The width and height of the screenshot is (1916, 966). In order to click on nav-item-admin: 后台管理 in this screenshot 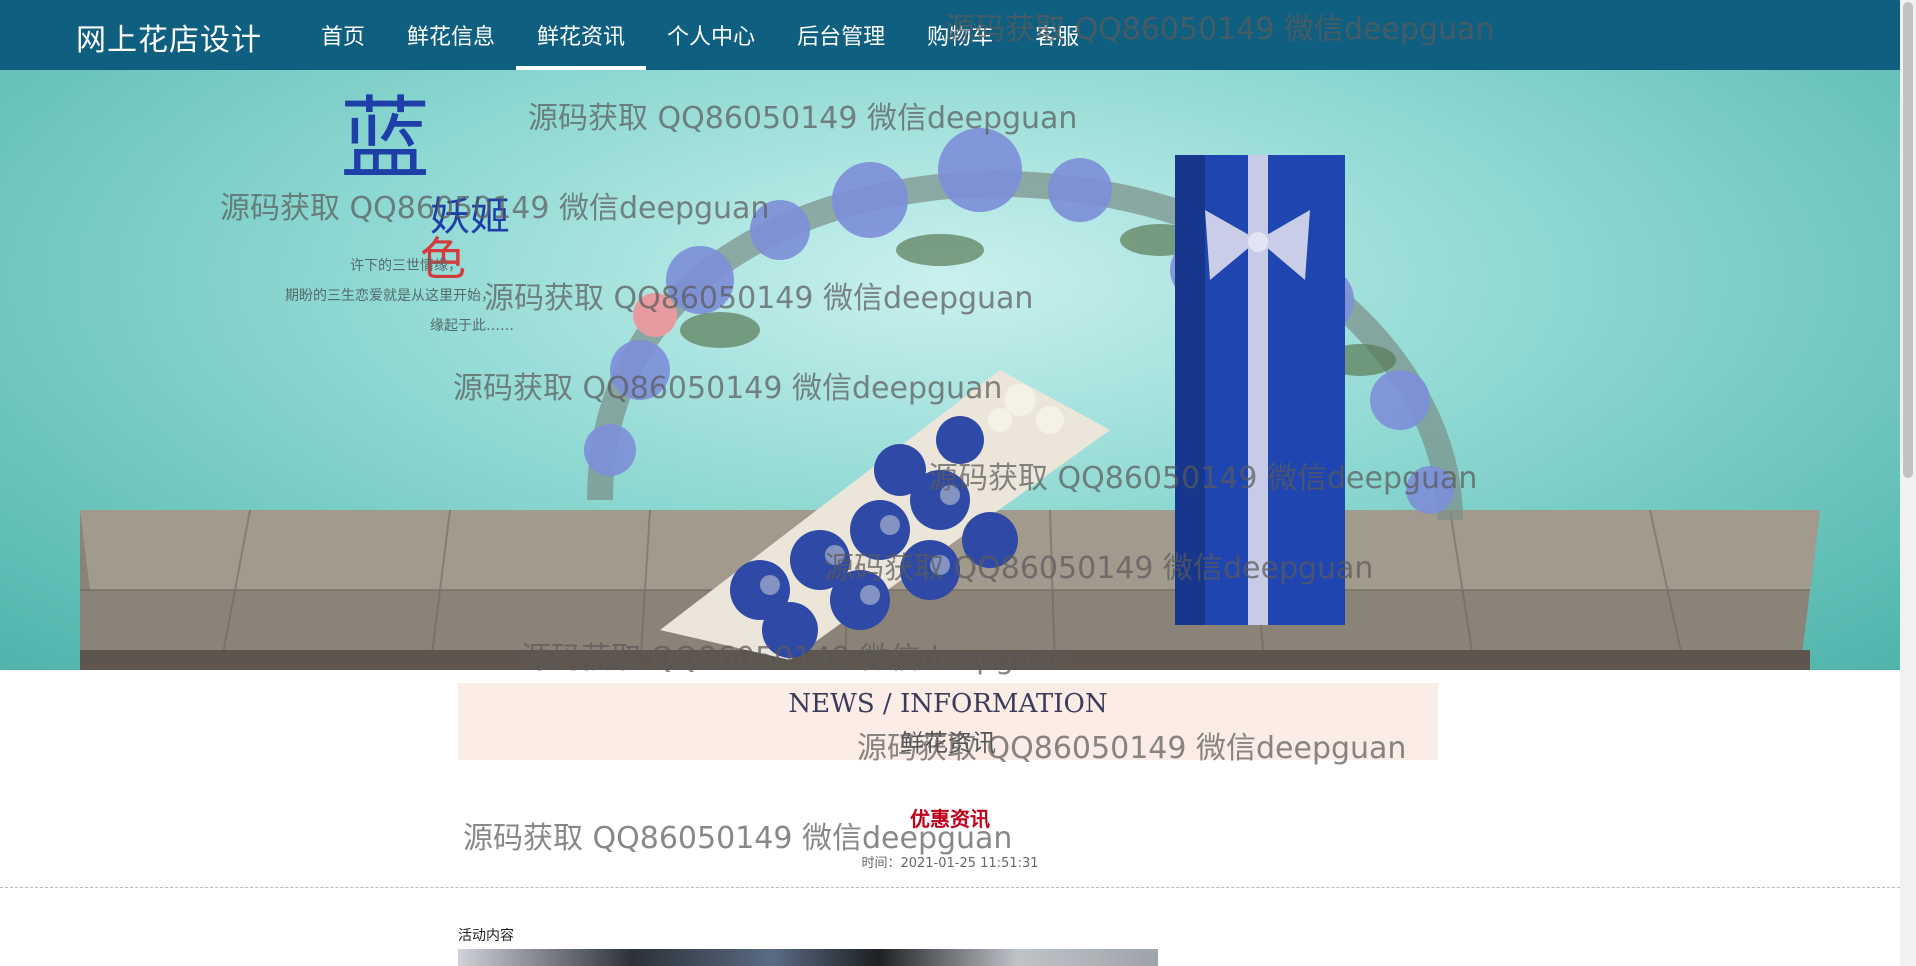, I will do `click(841, 35)`.